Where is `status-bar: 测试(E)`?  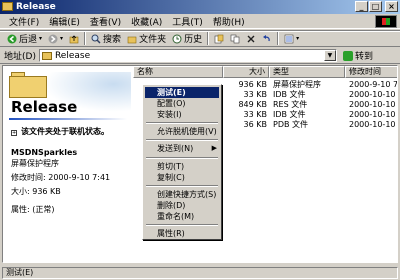 status-bar: 测试(E) is located at coordinates (200, 272).